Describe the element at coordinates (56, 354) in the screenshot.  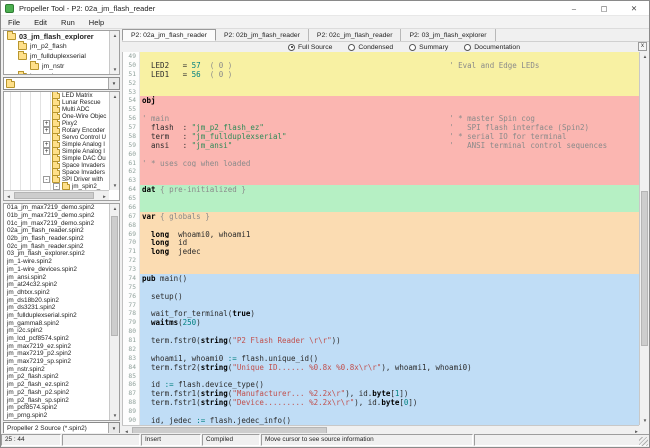
I see `file-list-item: jm_max7219_p2.spin2` at that location.